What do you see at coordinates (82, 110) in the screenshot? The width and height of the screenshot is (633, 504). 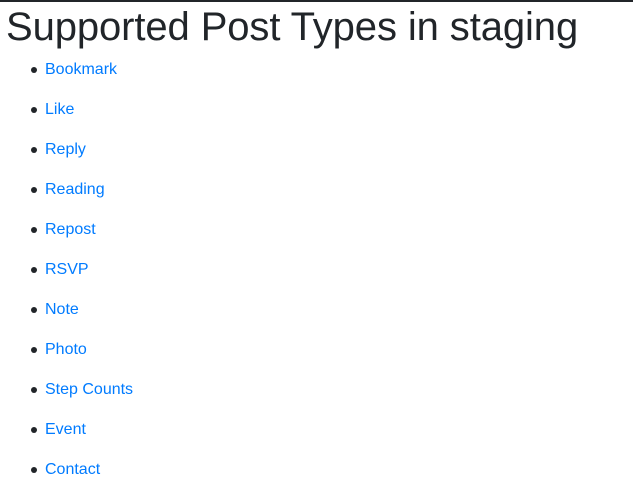 I see `list-item: Like` at bounding box center [82, 110].